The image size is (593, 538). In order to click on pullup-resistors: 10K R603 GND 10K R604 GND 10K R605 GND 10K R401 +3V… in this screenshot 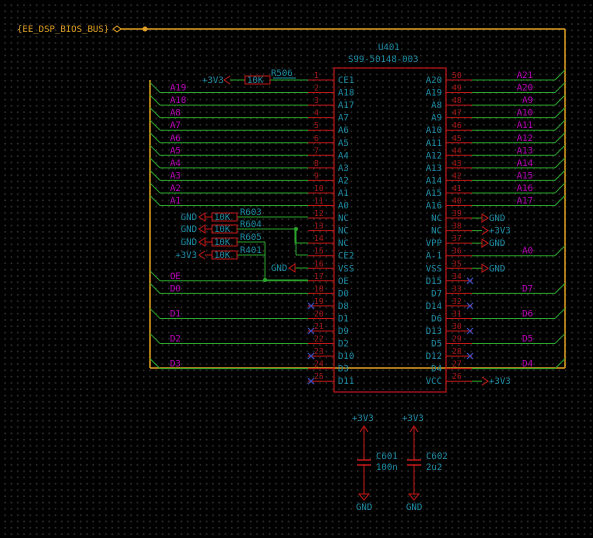, I will do `click(218, 234)`.